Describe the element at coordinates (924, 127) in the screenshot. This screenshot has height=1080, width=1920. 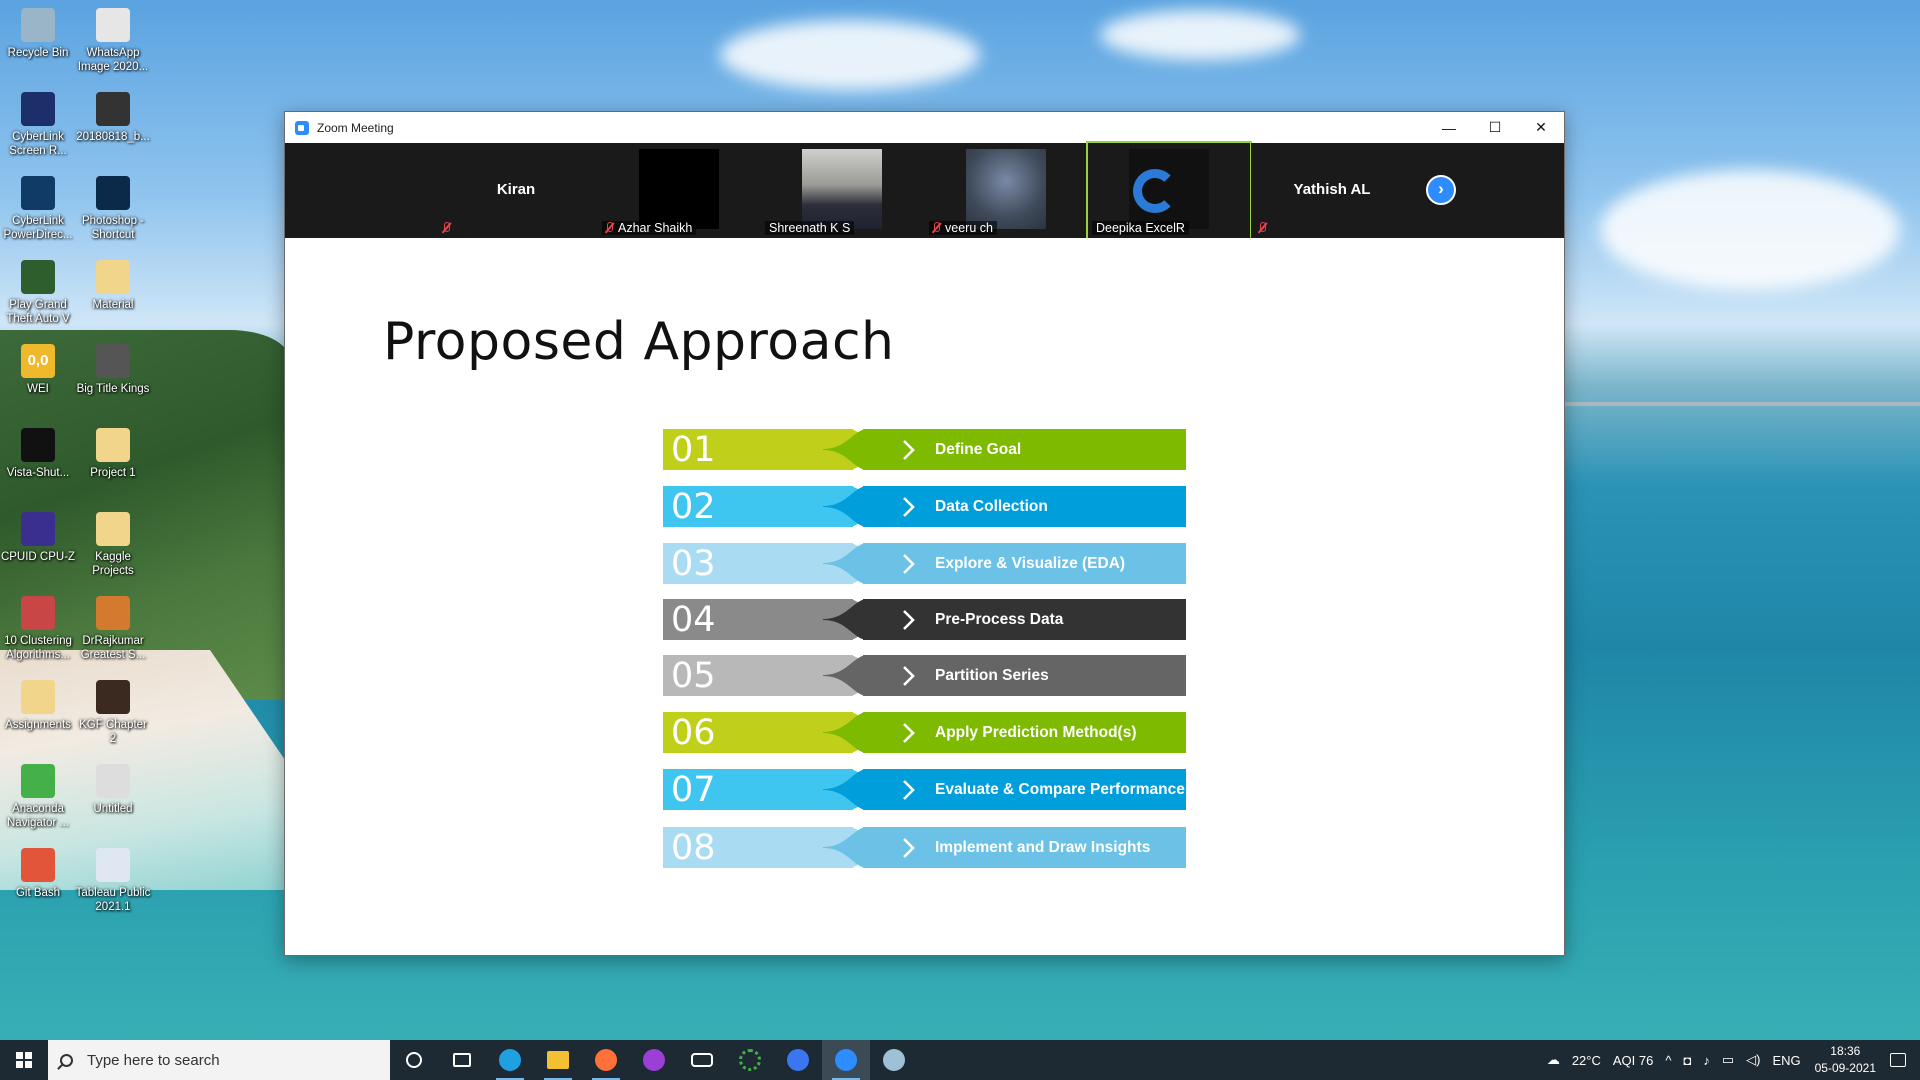
I see `title-bar: Zoom Meeting — ☐ ✕` at that location.